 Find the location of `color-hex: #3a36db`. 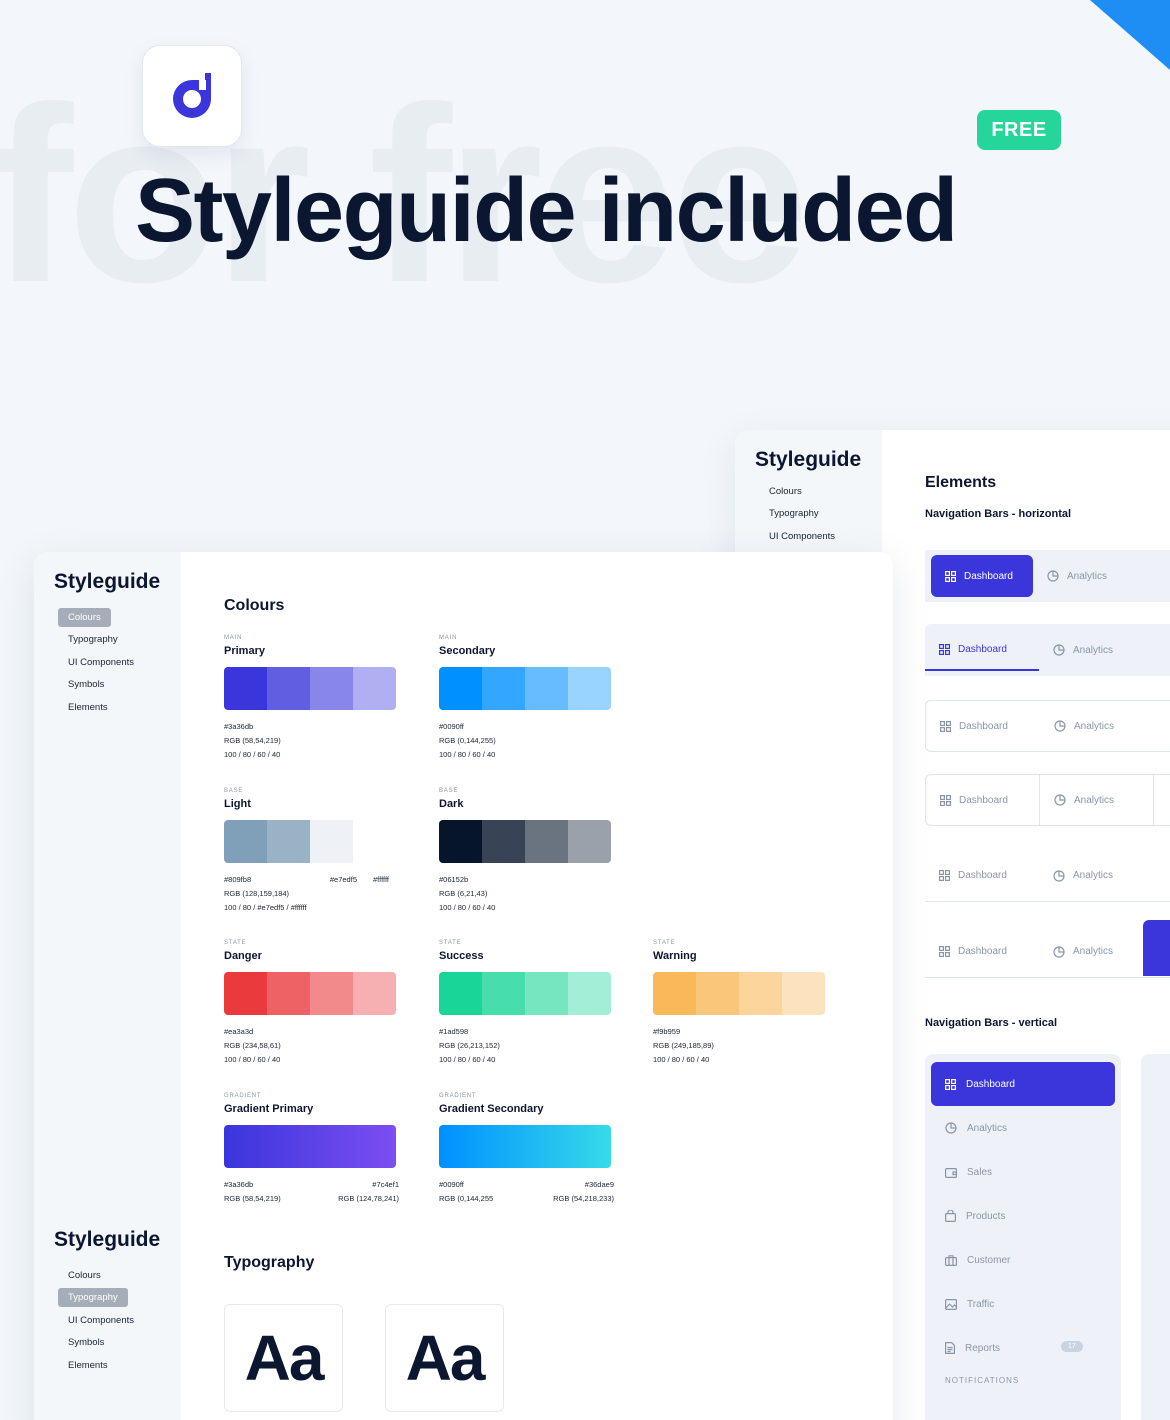

color-hex: #3a36db is located at coordinates (239, 726).